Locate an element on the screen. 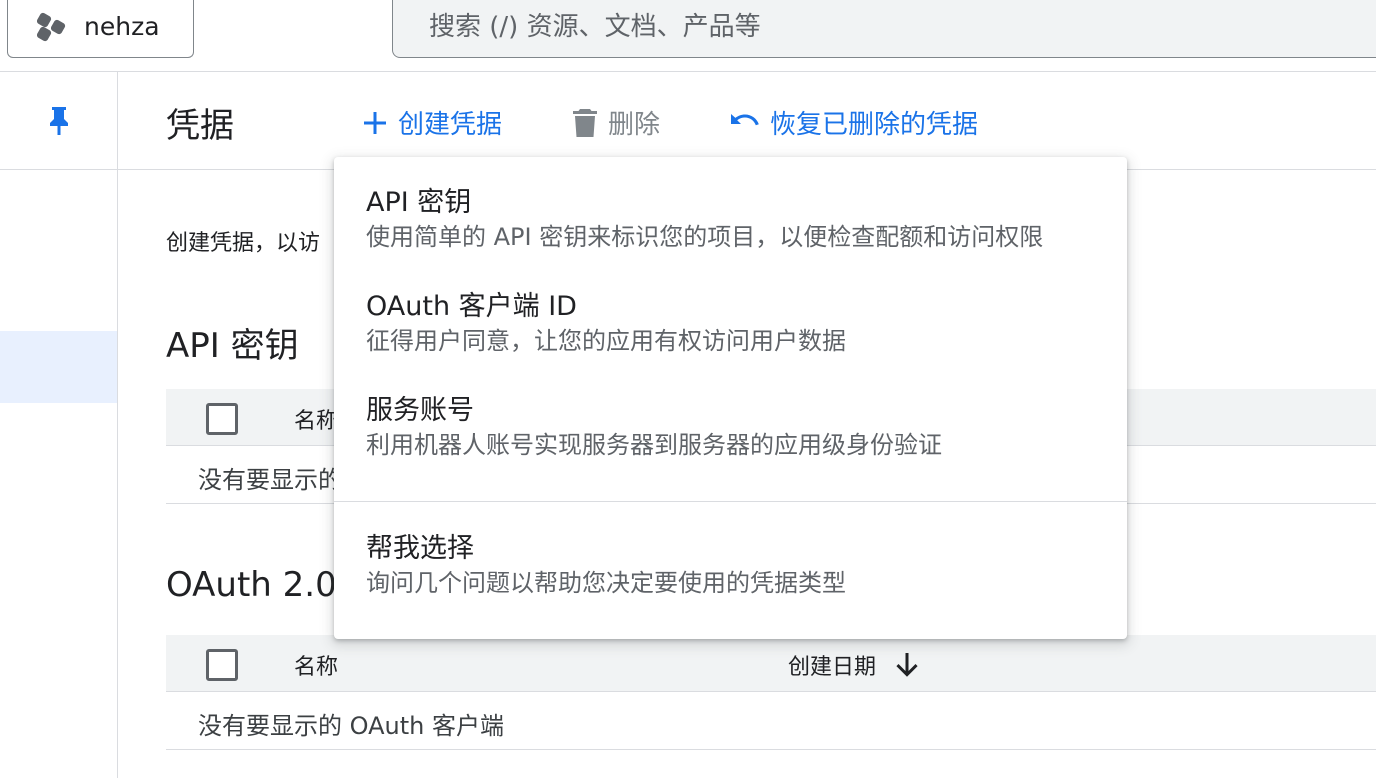 Image resolution: width=1376 pixels, height=778 pixels. menu-divider is located at coordinates (730, 501).